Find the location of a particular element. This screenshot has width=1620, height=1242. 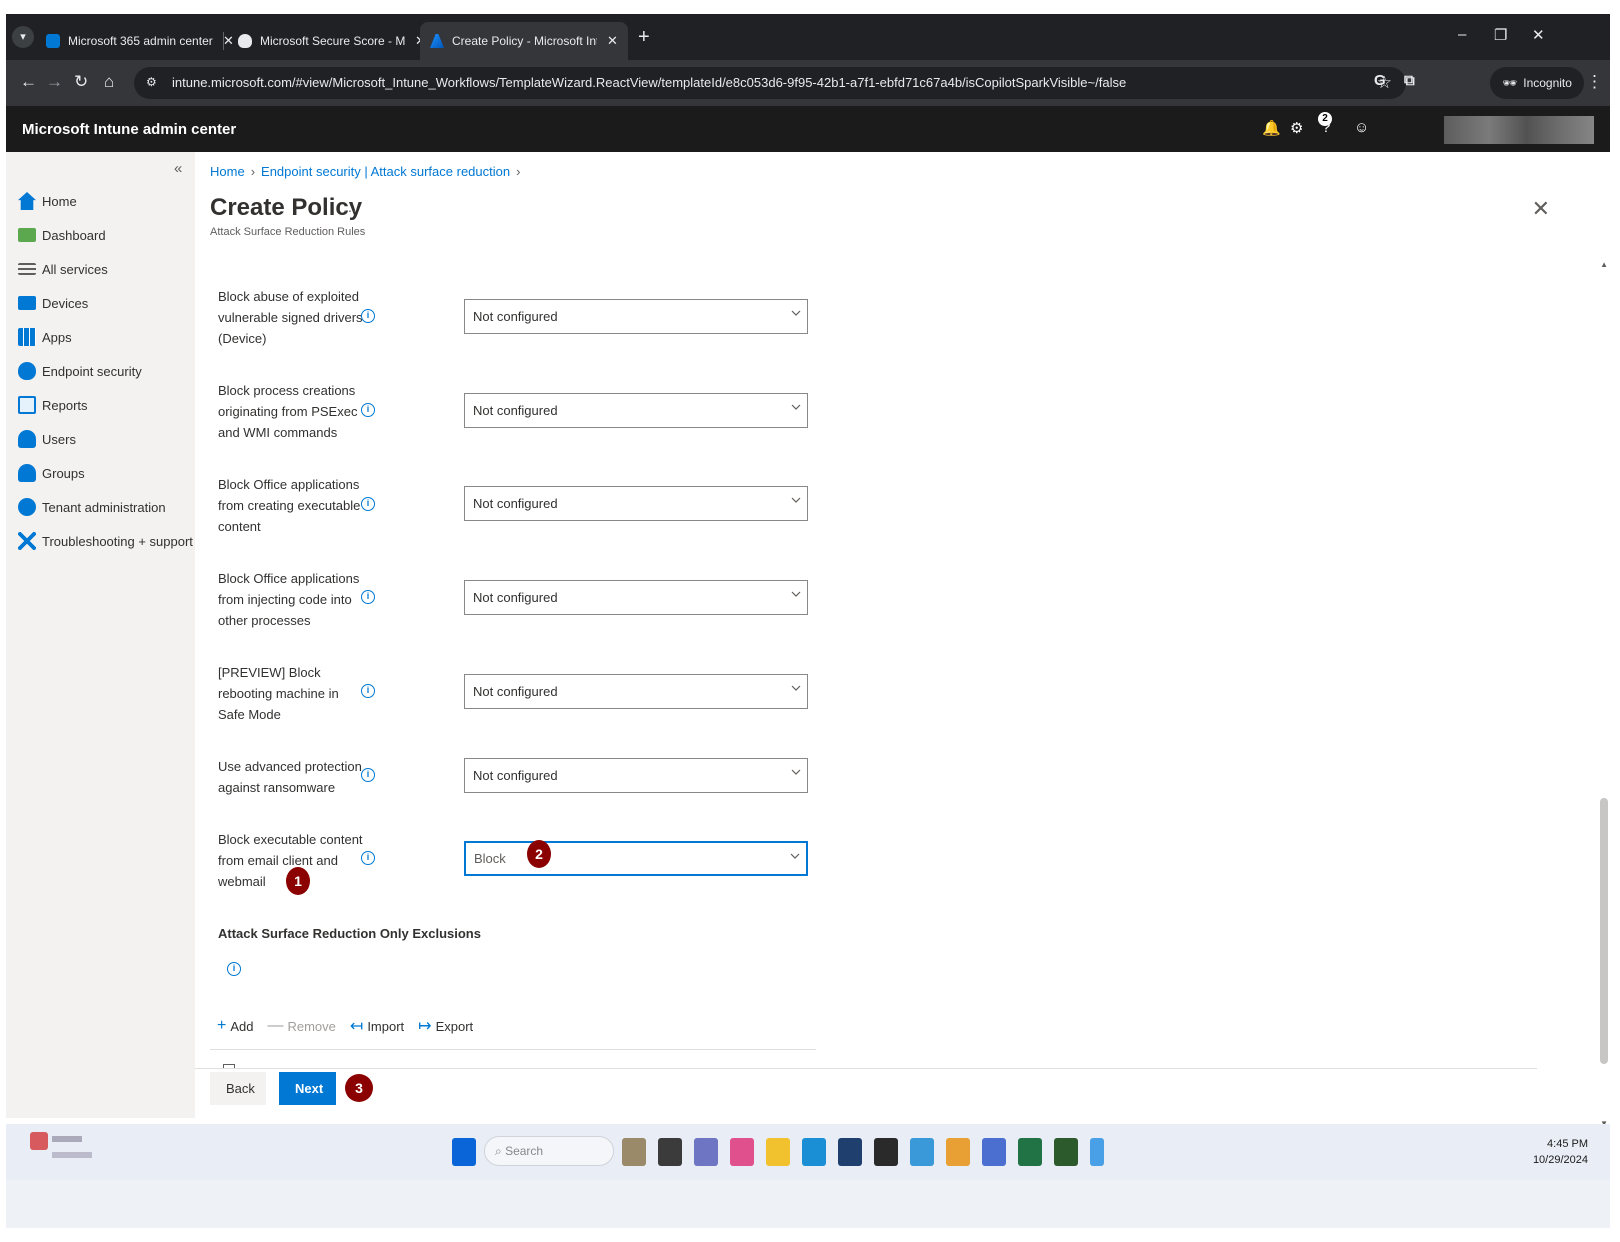

home-icon: ⌂ is located at coordinates (109, 82).